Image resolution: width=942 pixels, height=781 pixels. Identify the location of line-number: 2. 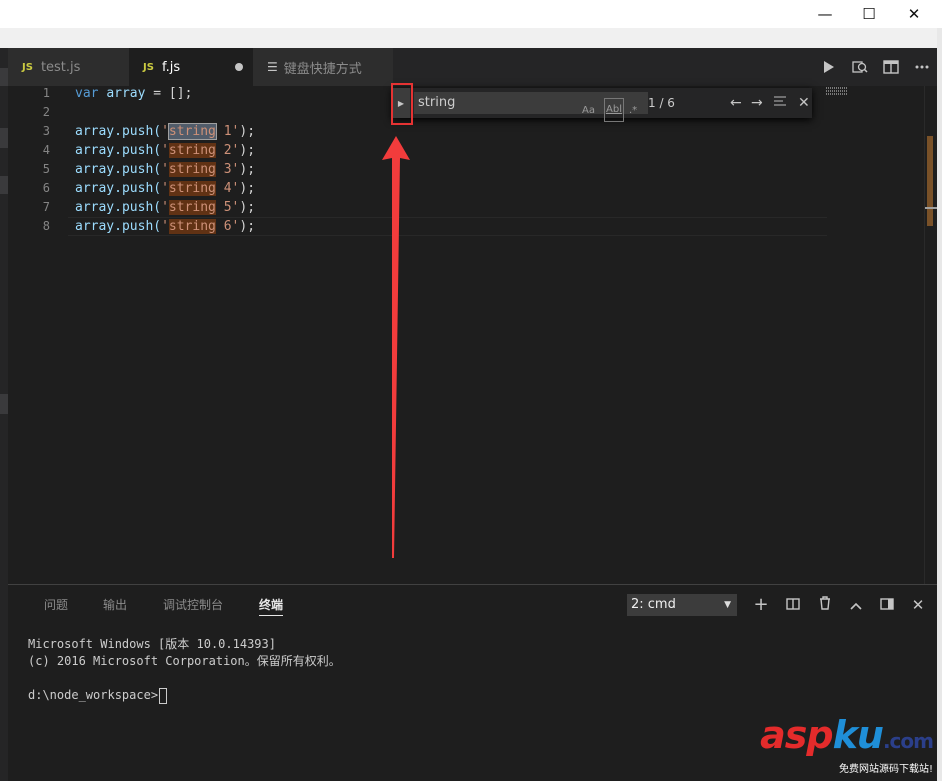
(46, 112).